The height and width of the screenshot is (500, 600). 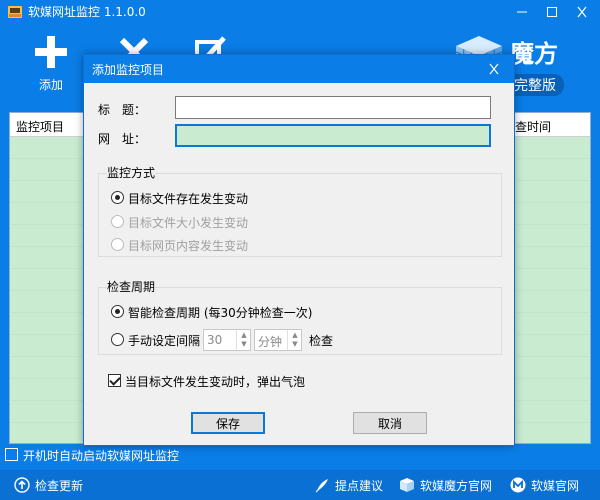 I want to click on monitor-option-file-exists-label: 目标文件存在发生变动, so click(x=188, y=198).